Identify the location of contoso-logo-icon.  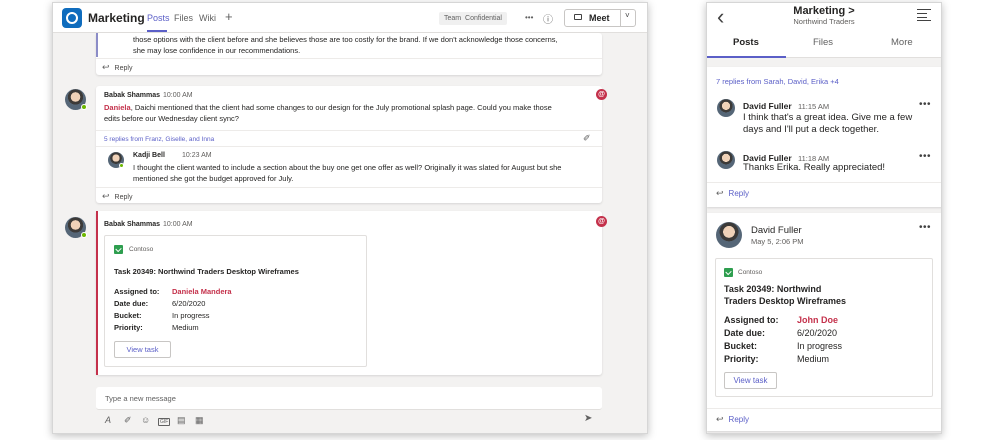
(118, 249).